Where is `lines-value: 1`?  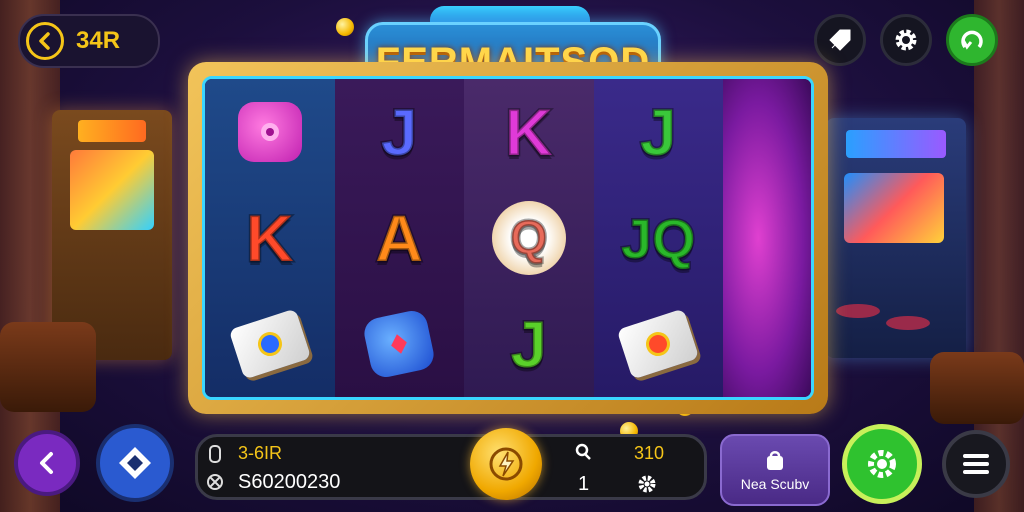
lines-value: 1 is located at coordinates (584, 484).